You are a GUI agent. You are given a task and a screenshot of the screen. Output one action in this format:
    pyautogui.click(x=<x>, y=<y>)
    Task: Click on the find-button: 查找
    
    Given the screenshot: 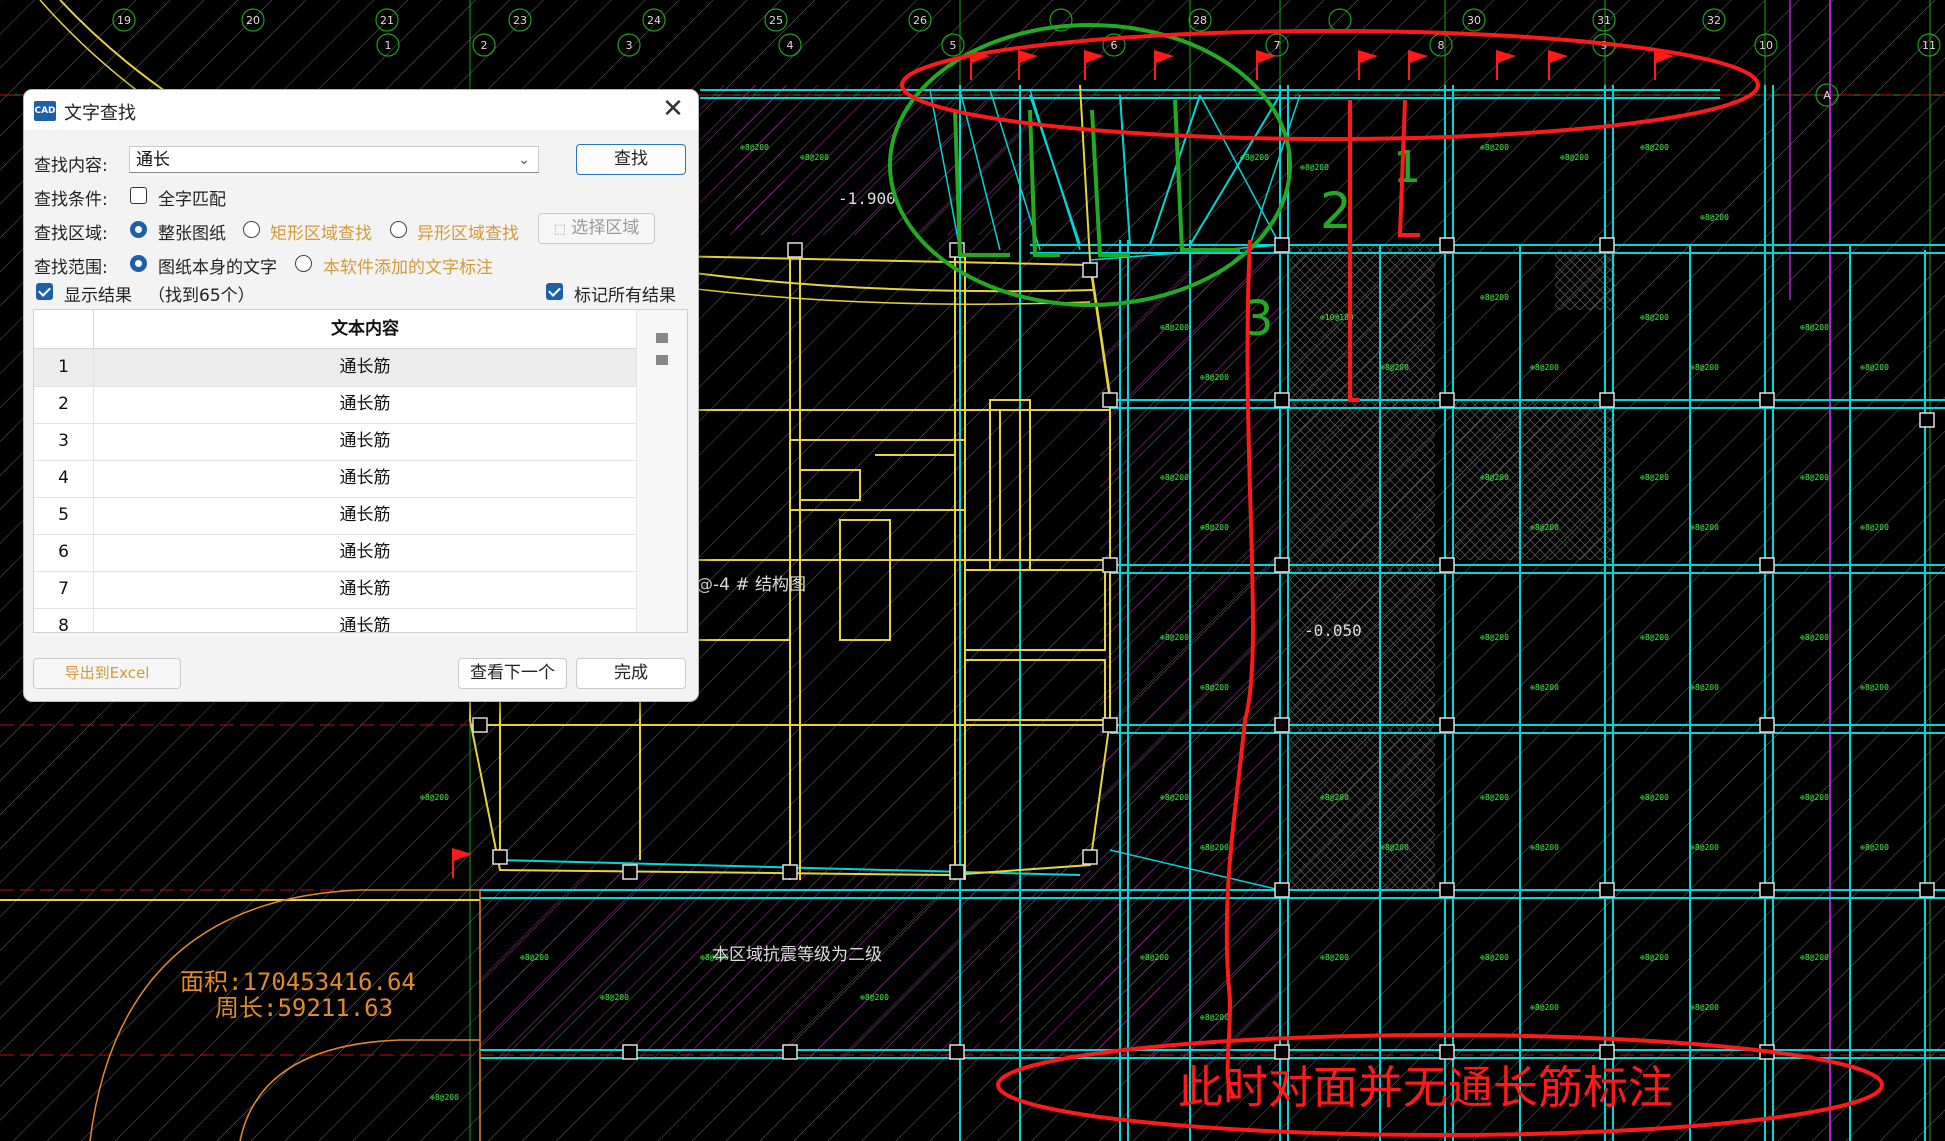 What is the action you would take?
    pyautogui.click(x=631, y=159)
    